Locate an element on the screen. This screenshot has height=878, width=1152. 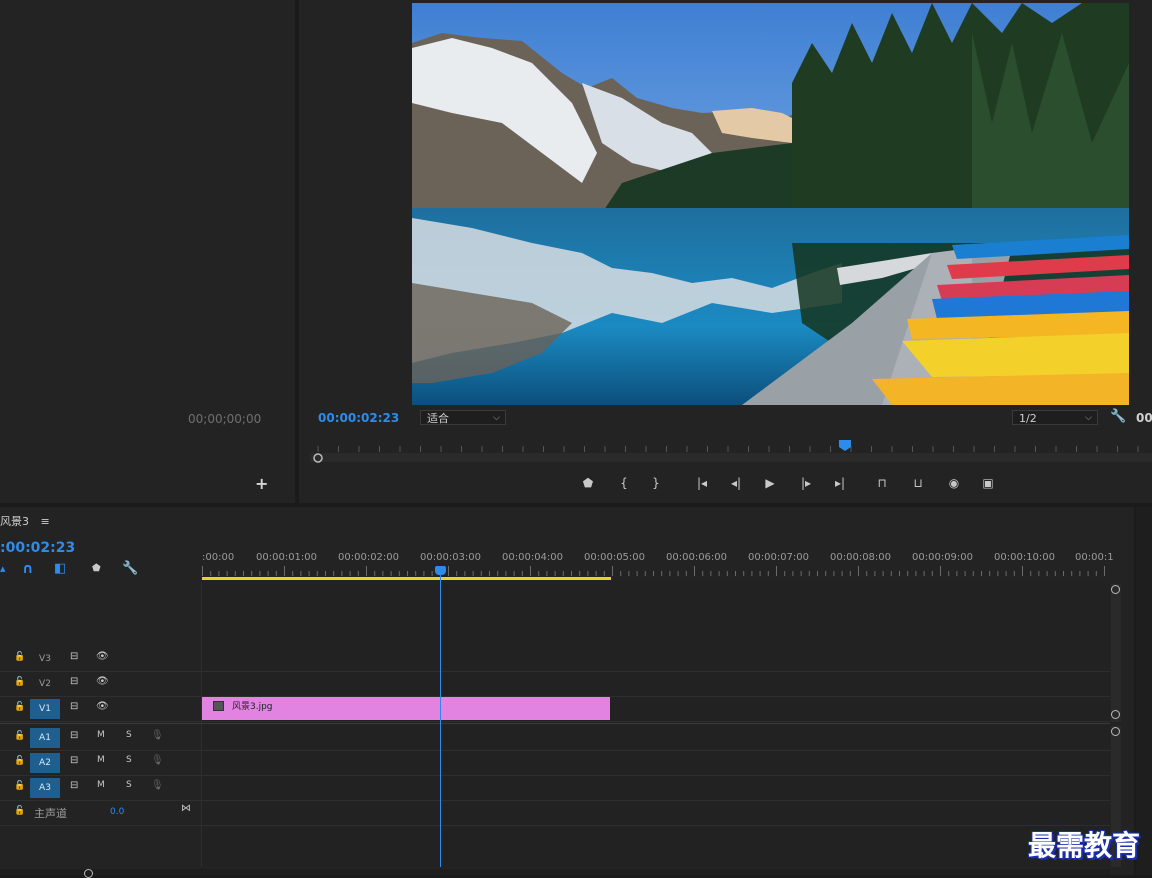
step-back-button: ◂| is located at coordinates (736, 483).